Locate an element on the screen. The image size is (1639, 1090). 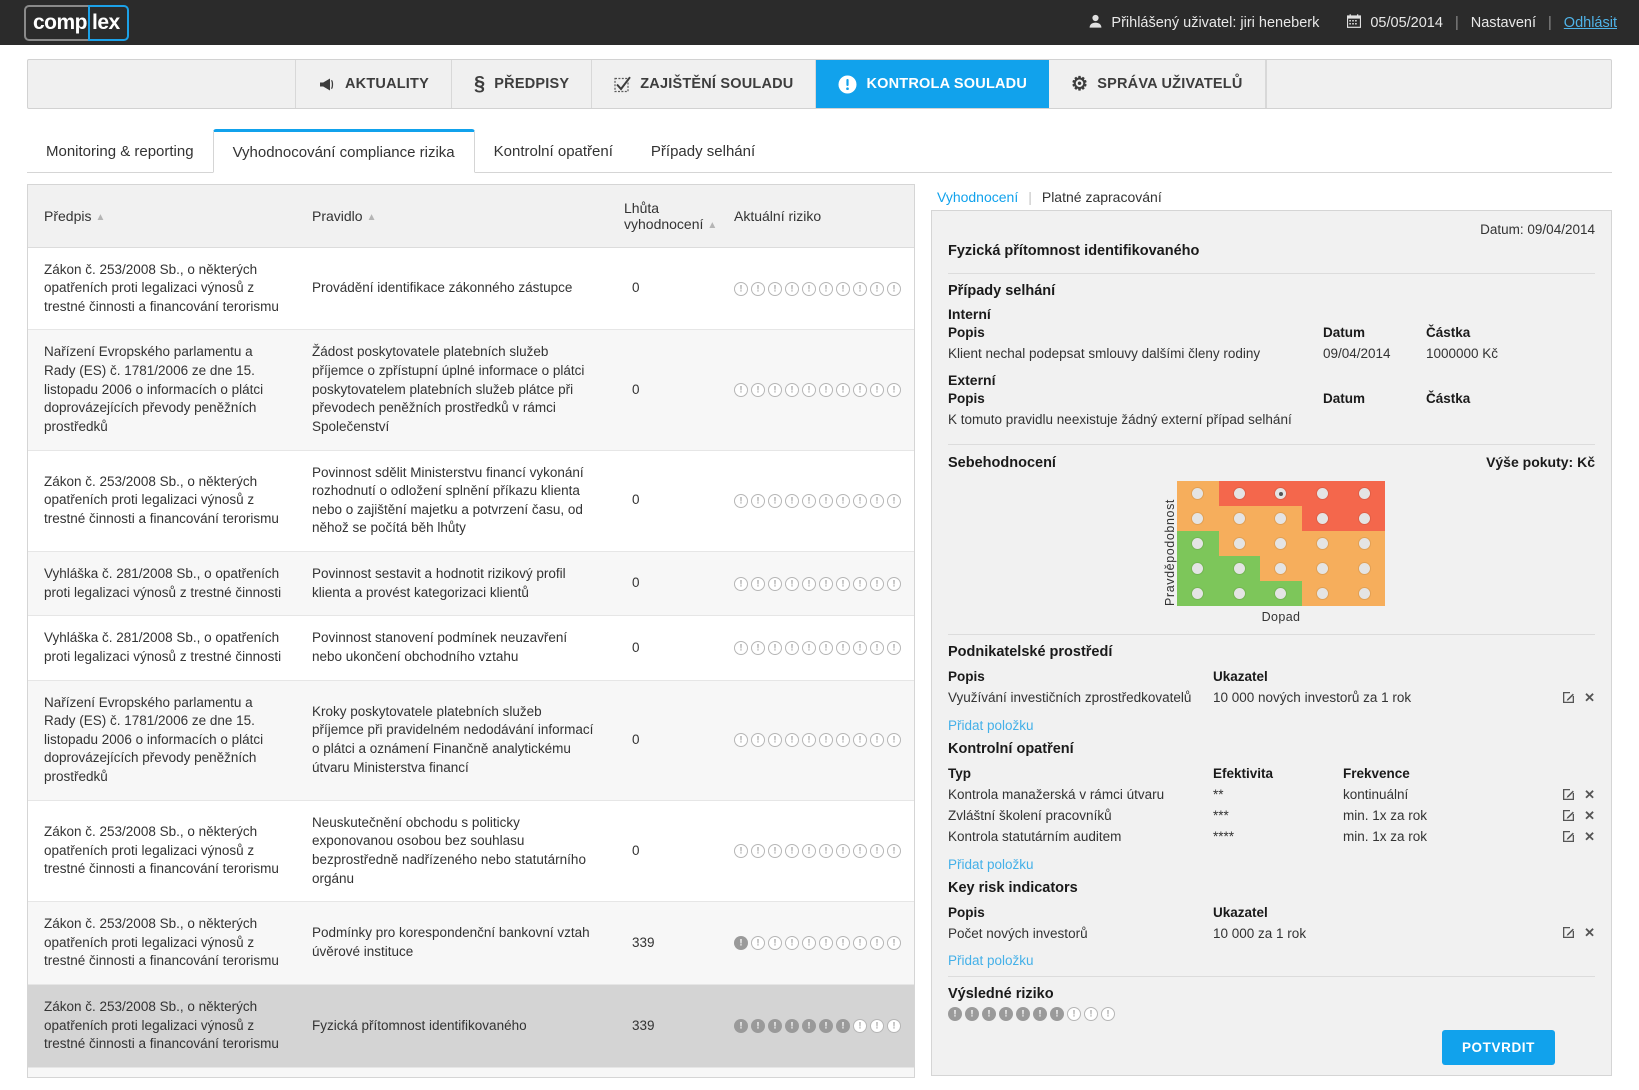
nav-item-predpisy: § PŘEDPISY is located at coordinates (522, 84).